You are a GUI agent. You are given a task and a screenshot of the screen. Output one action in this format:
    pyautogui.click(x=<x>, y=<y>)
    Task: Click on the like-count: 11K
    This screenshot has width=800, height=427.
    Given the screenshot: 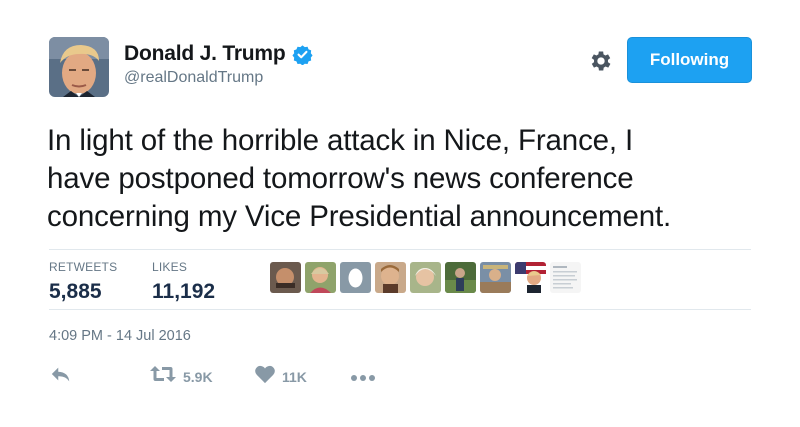 What is the action you would take?
    pyautogui.click(x=294, y=376)
    